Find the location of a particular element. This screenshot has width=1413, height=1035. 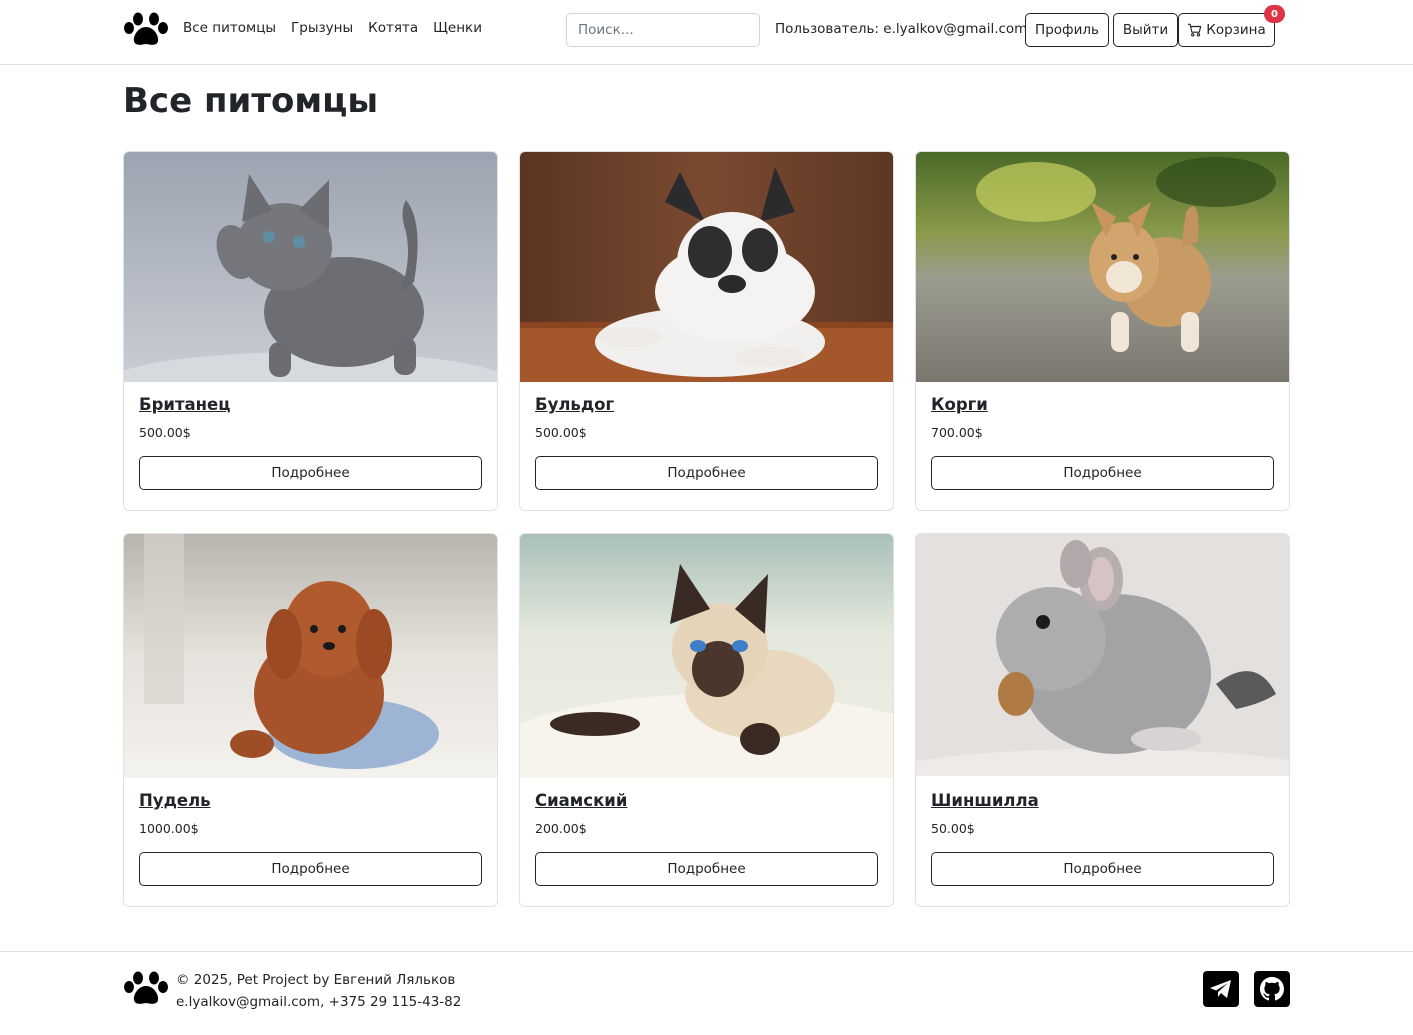

nav-all-pets: Все питомцы is located at coordinates (229, 28).